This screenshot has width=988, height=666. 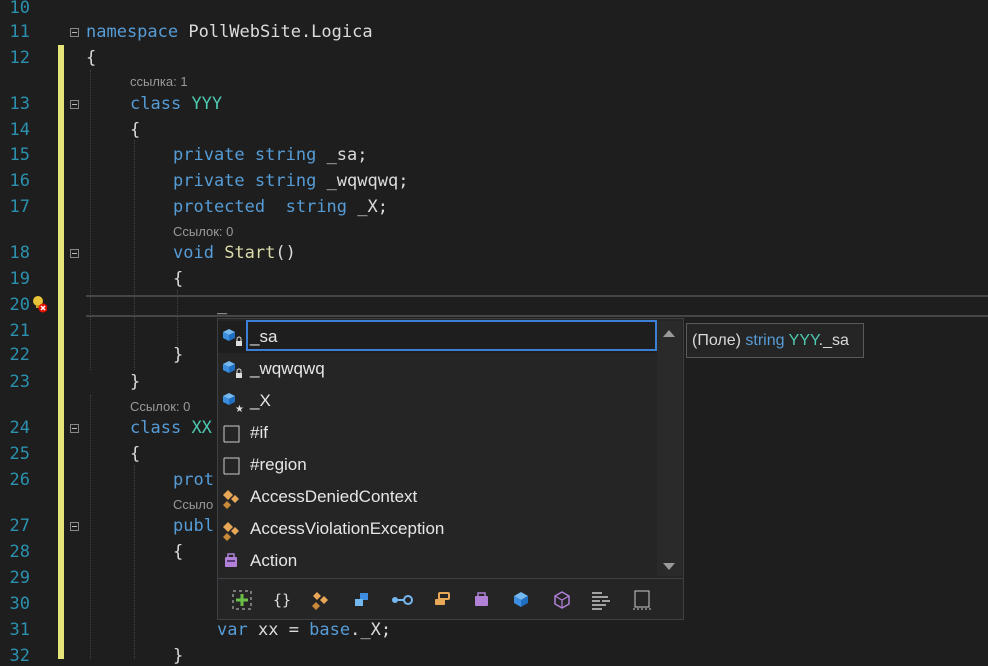 What do you see at coordinates (201, 428) in the screenshot?
I see `class-name: XX` at bounding box center [201, 428].